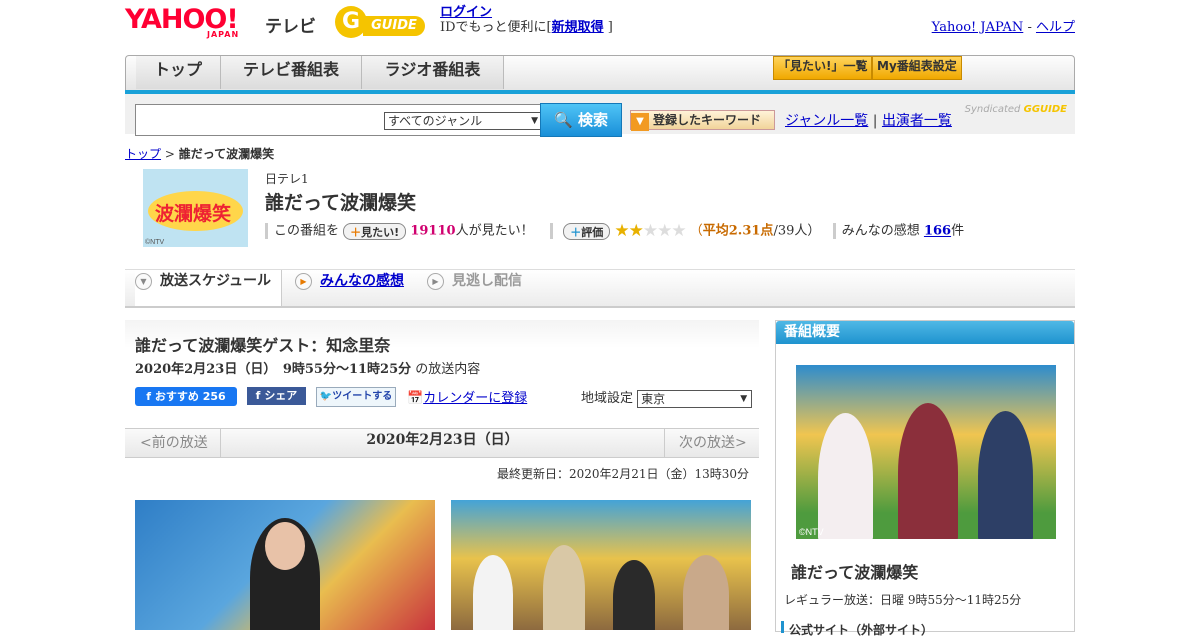 The width and height of the screenshot is (1200, 638). What do you see at coordinates (978, 27) in the screenshot?
I see `yahoo-japan-link: Yahoo! JAPAN` at bounding box center [978, 27].